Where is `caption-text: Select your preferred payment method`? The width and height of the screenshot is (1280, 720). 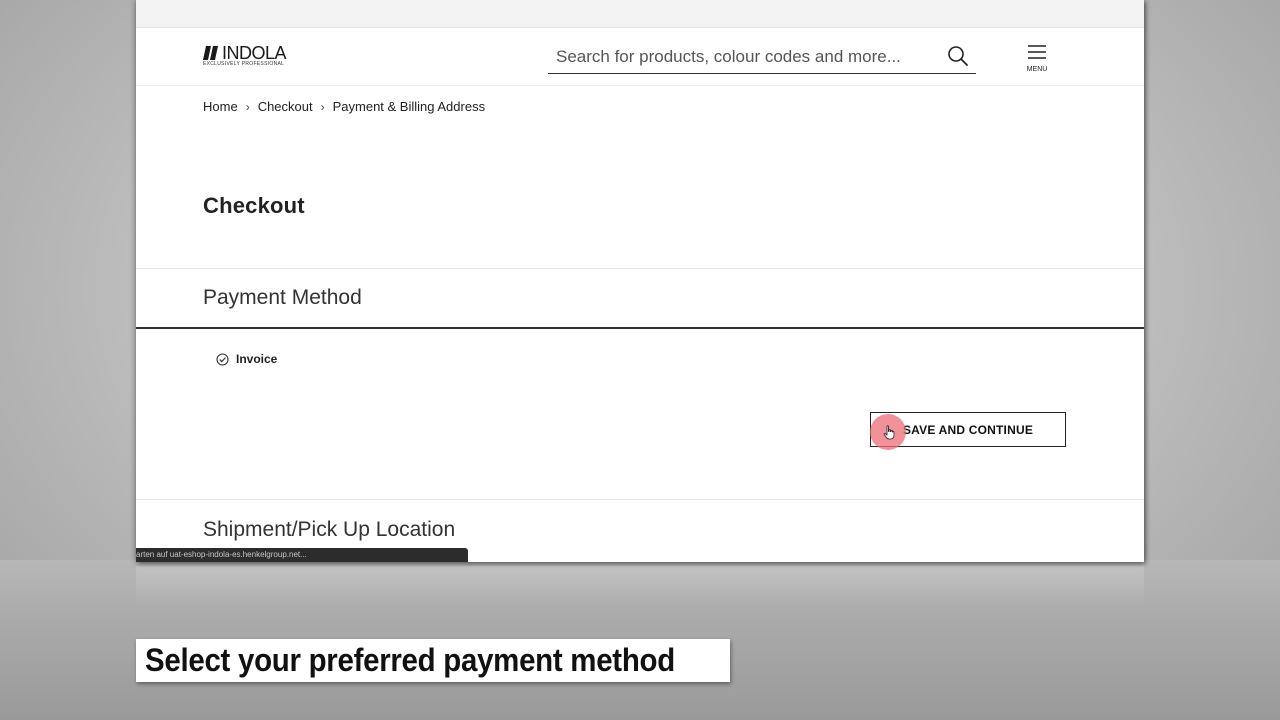 caption-text: Select your preferred payment method is located at coordinates (410, 660).